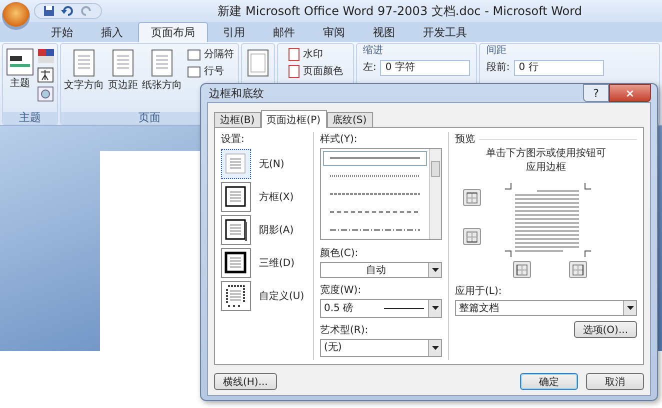 The width and height of the screenshot is (662, 408). What do you see at coordinates (233, 139) in the screenshot?
I see `settings-label: 设置:` at bounding box center [233, 139].